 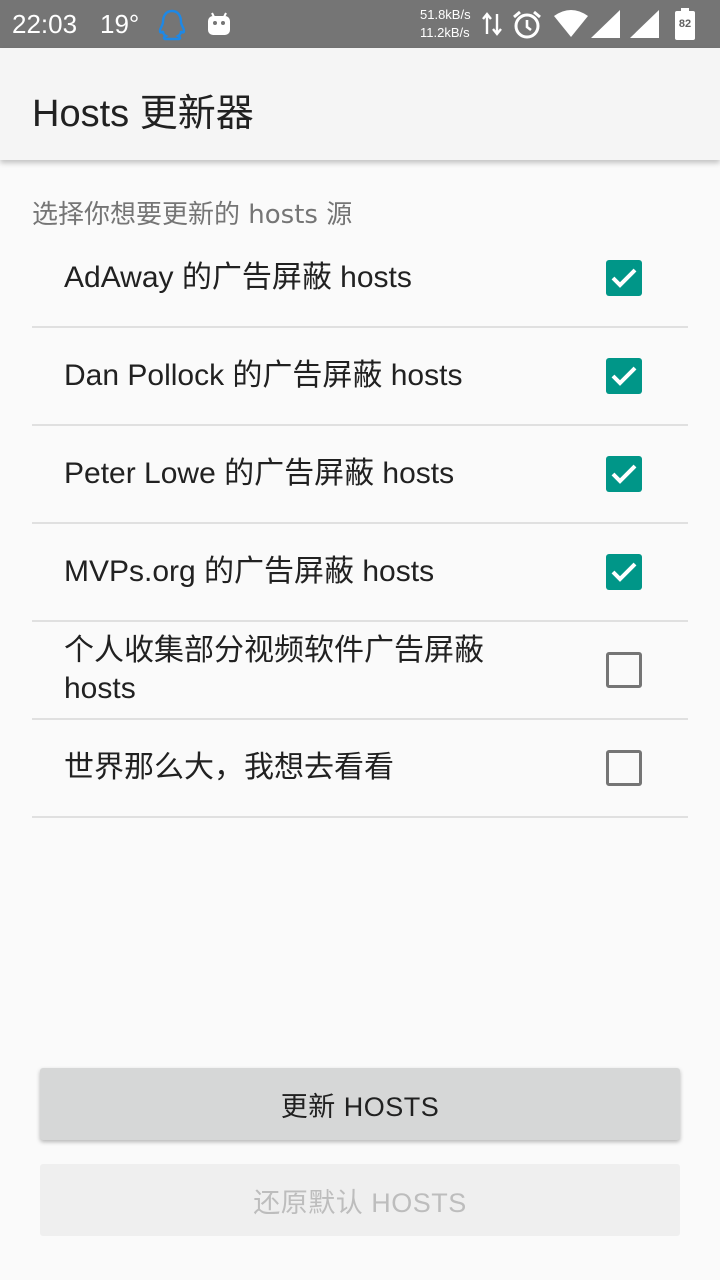 I want to click on checkbox-peter-lowe, so click(x=624, y=474).